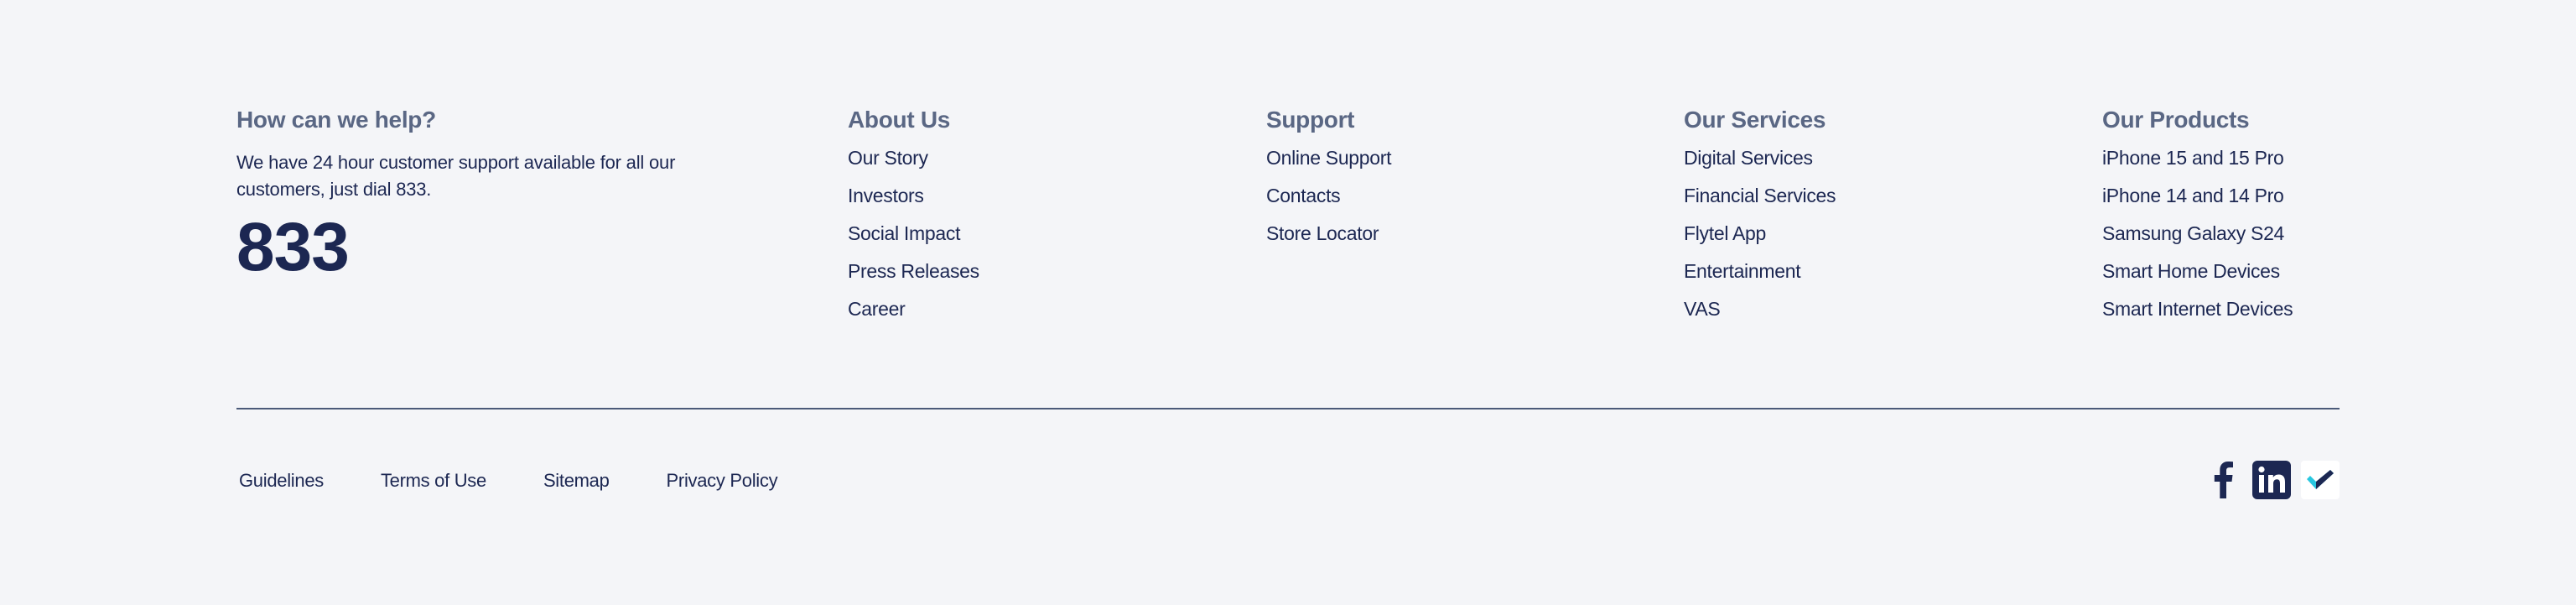 The image size is (2576, 605). Describe the element at coordinates (1329, 158) in the screenshot. I see `footer-link-online-support: Online Support` at that location.